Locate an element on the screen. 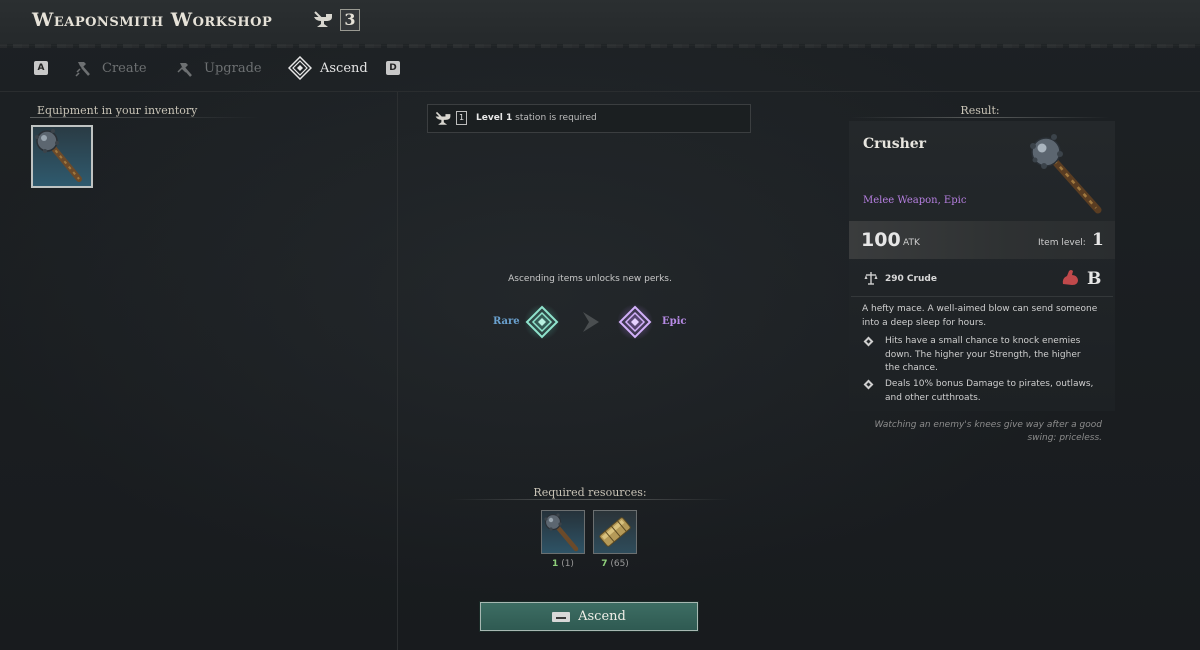 The width and height of the screenshot is (1200, 650). next-tab-key: D is located at coordinates (393, 68).